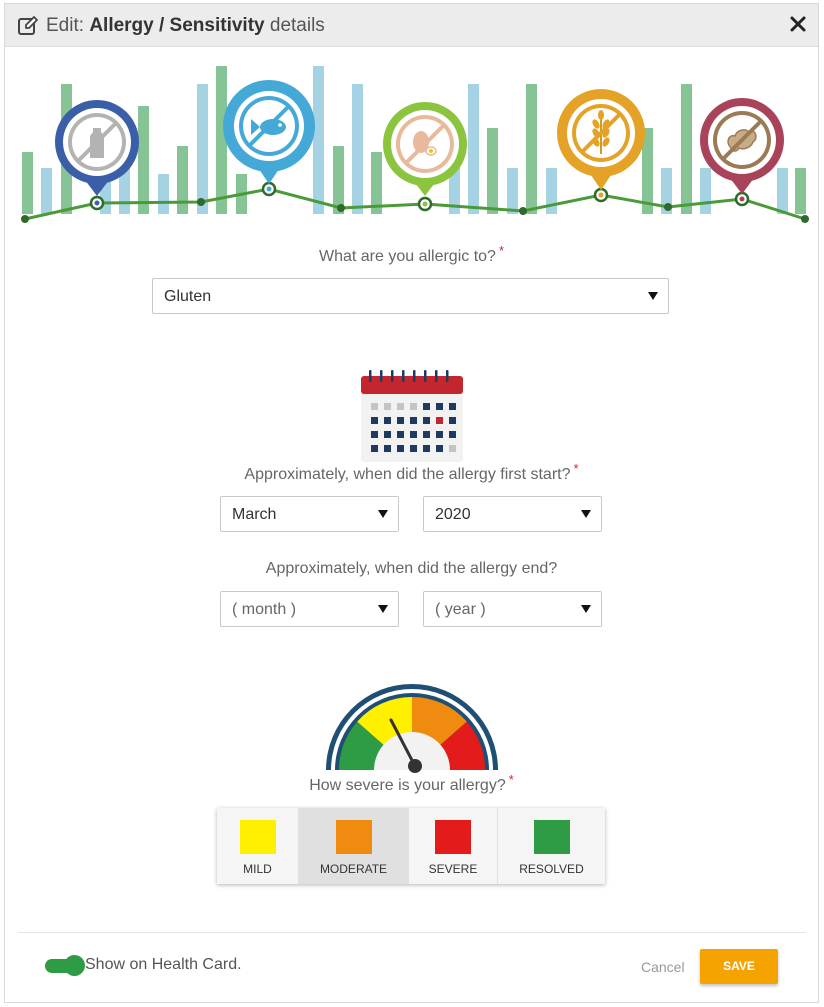  What do you see at coordinates (264, 609) in the screenshot?
I see `end-month-placeholder: ( month )` at bounding box center [264, 609].